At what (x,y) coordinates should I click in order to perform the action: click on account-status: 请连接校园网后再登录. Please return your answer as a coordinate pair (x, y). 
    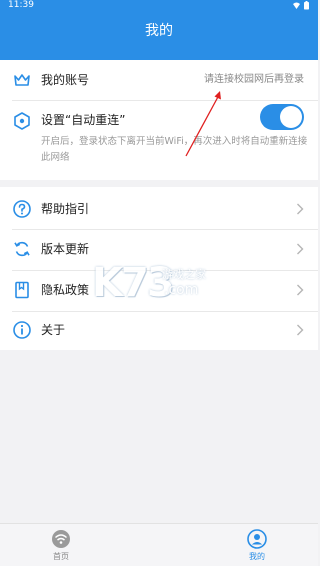
    Looking at the image, I should click on (254, 79).